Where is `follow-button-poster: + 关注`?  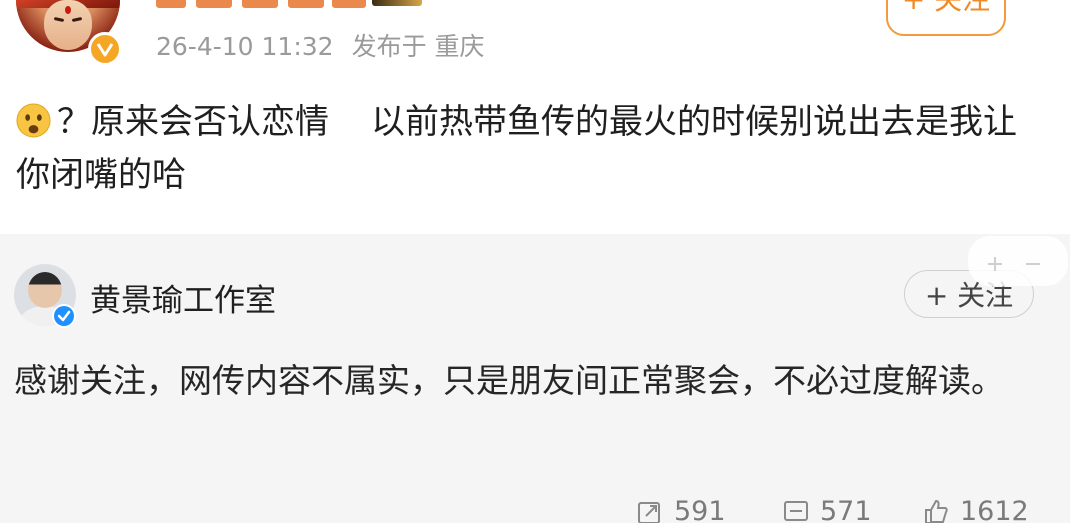
follow-button-poster: + 关注 is located at coordinates (946, 18).